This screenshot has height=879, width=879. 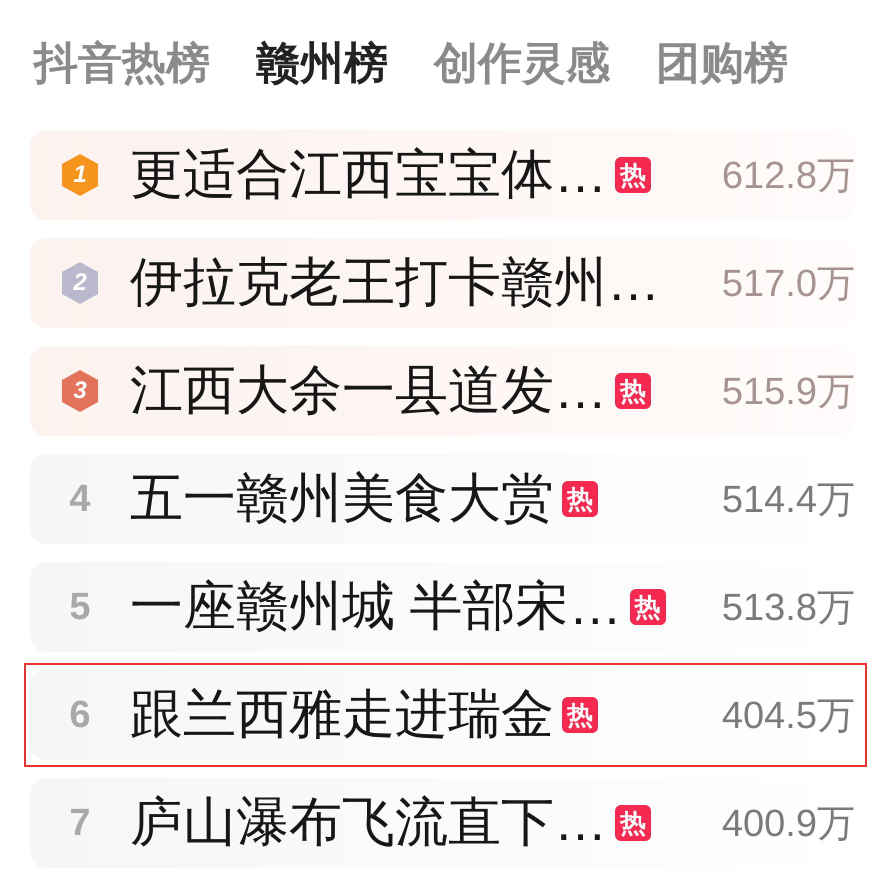 I want to click on rank-number: 4, so click(x=80, y=499).